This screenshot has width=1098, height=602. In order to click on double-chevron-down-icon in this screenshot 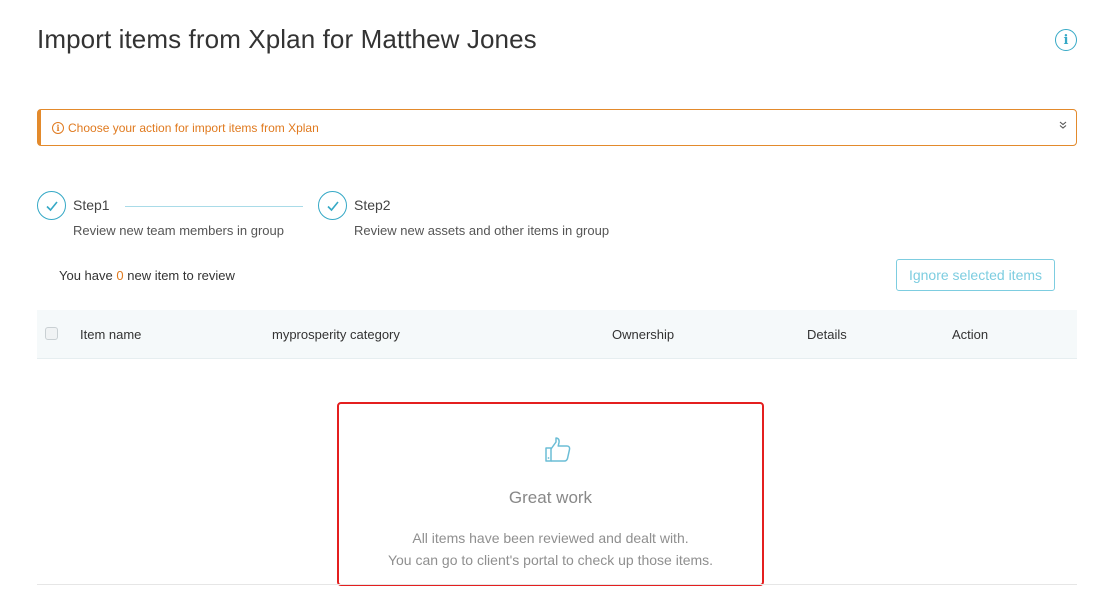, I will do `click(1063, 125)`.